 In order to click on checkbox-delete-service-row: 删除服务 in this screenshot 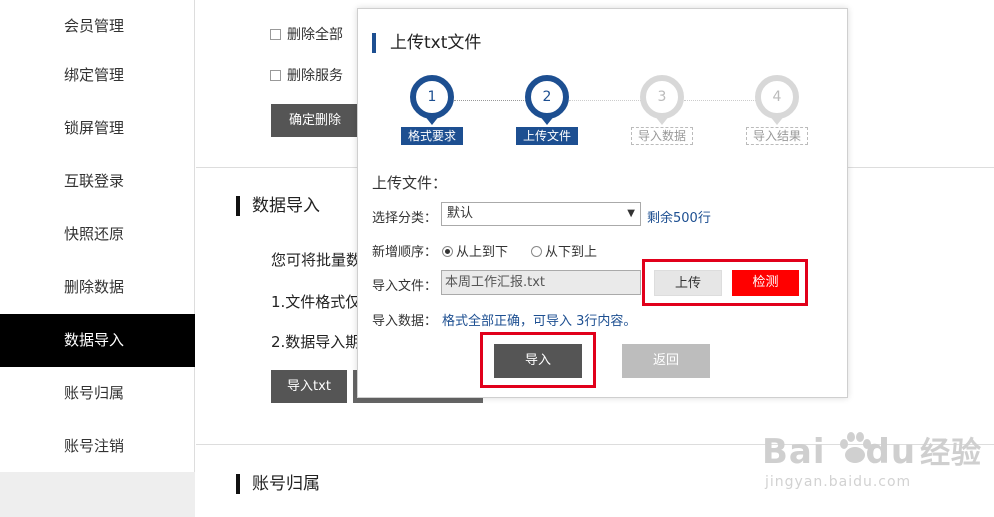, I will do `click(306, 75)`.